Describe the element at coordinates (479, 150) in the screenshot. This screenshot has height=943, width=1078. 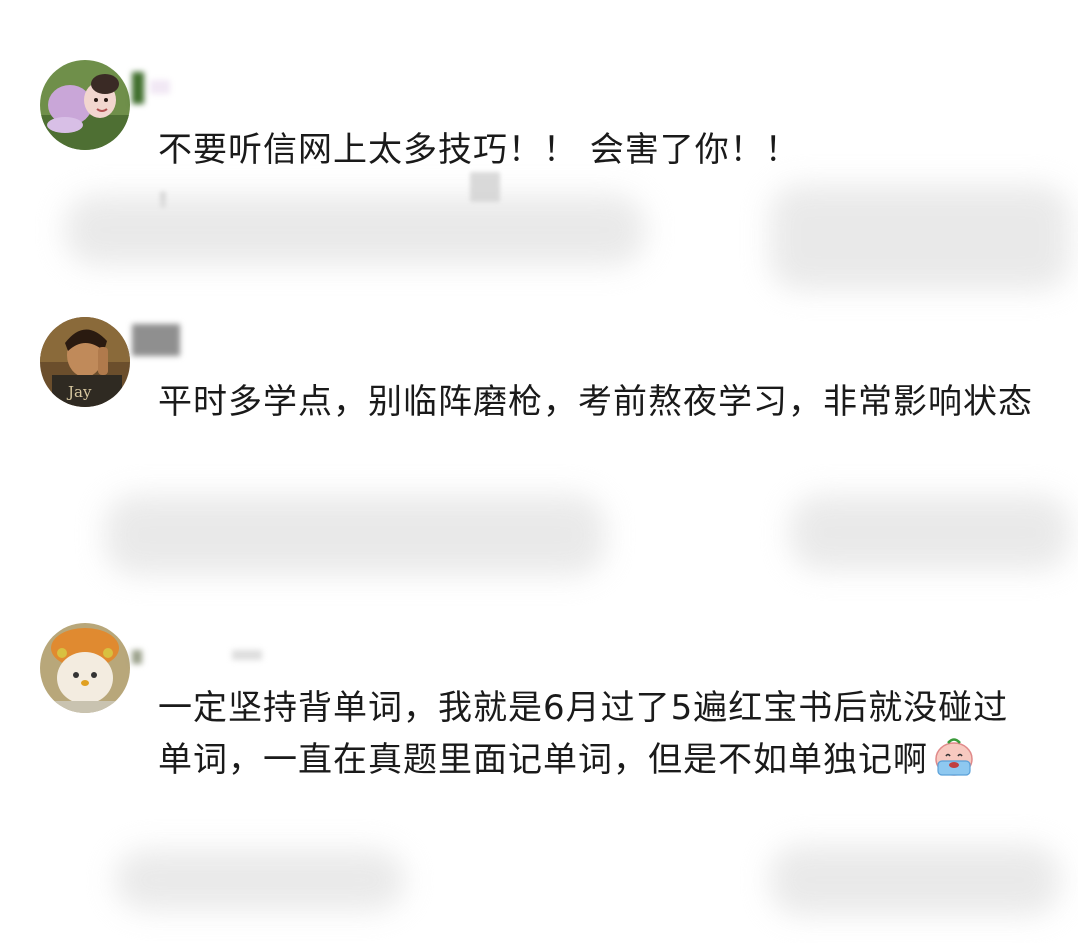
I see `comment-text: 不要听信网上太多技巧！！ 会害了你！！` at that location.